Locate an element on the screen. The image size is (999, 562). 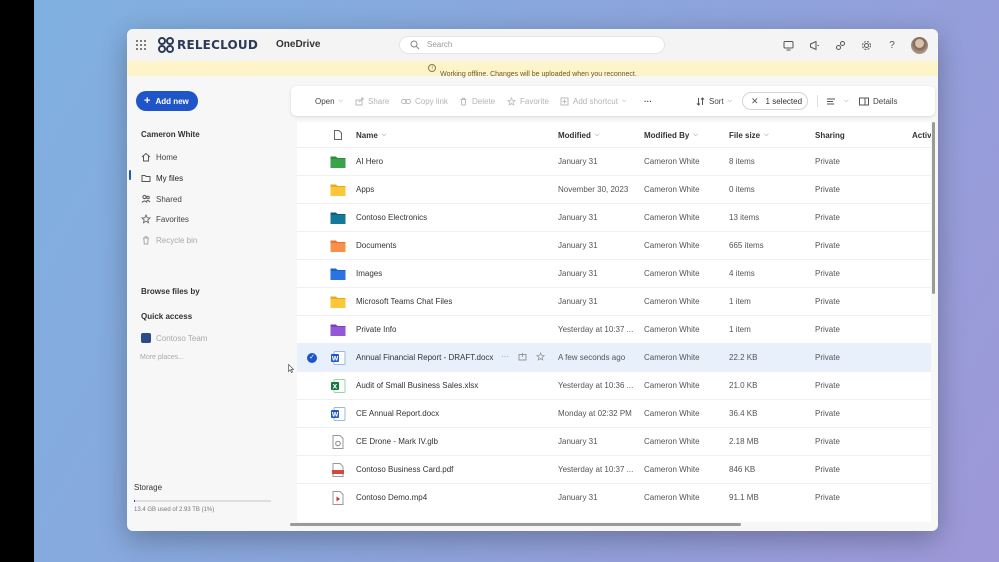
file-size: 665 items is located at coordinates (746, 245).